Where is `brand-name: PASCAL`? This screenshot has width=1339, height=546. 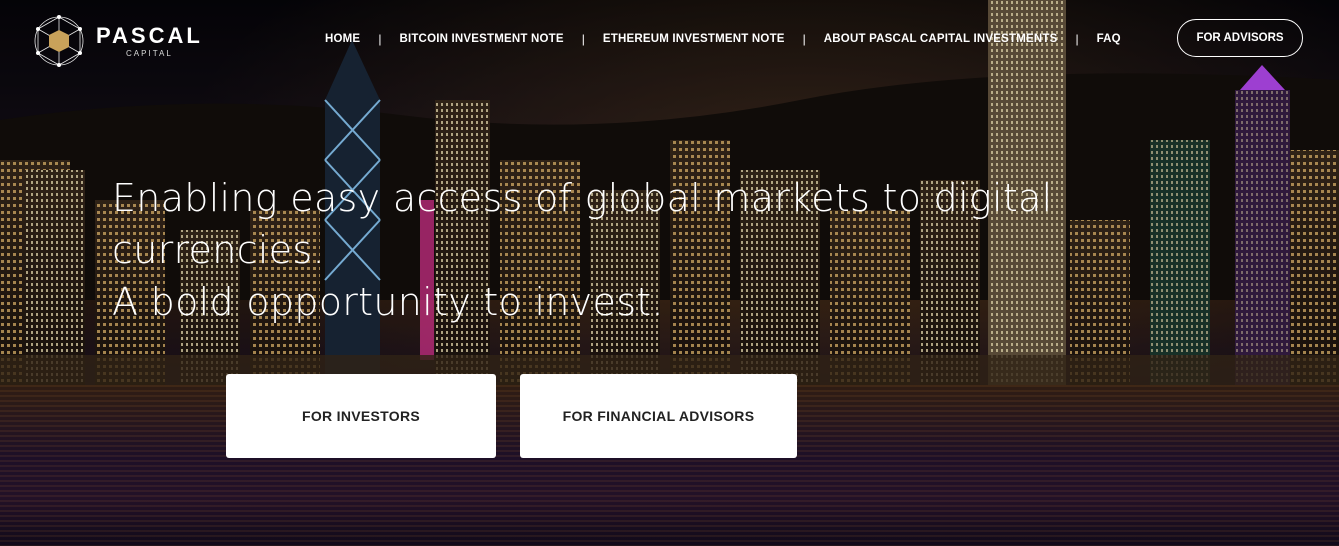
brand-name: PASCAL is located at coordinates (149, 35).